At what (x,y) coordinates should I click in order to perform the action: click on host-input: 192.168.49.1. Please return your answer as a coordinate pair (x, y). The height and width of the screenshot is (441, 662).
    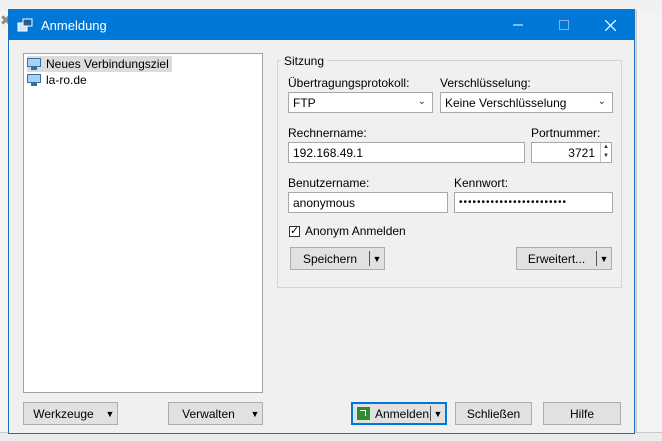
    Looking at the image, I should click on (406, 152).